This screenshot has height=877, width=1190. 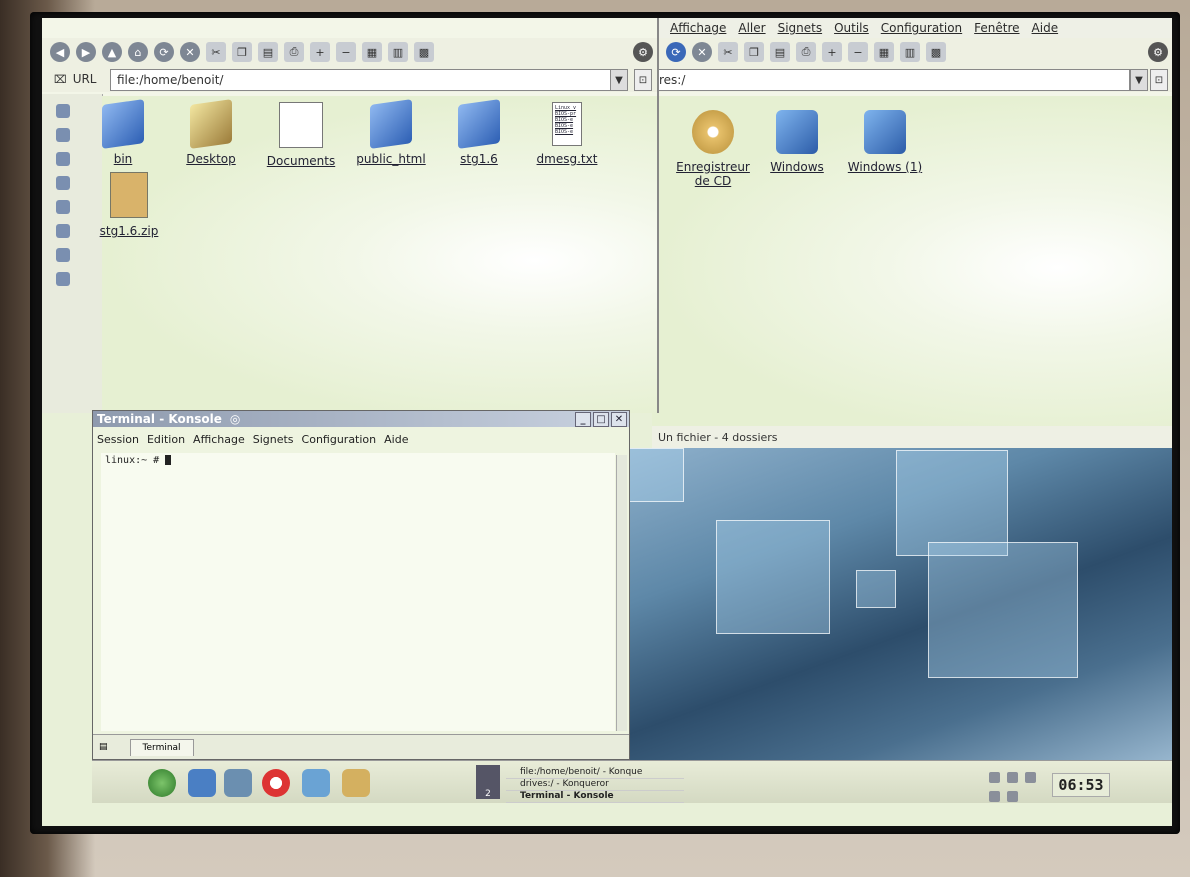 I want to click on network-icon, so click(x=63, y=183).